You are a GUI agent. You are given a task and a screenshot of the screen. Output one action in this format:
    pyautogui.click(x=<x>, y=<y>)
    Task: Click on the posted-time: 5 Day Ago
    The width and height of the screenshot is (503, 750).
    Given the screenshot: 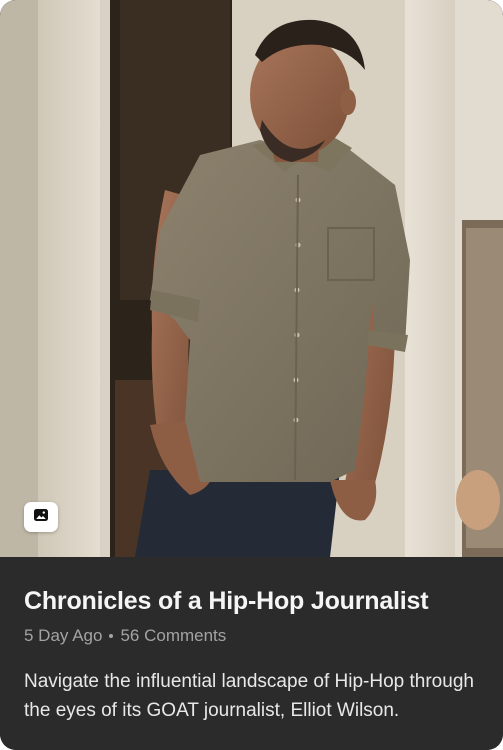 What is the action you would take?
    pyautogui.click(x=63, y=635)
    